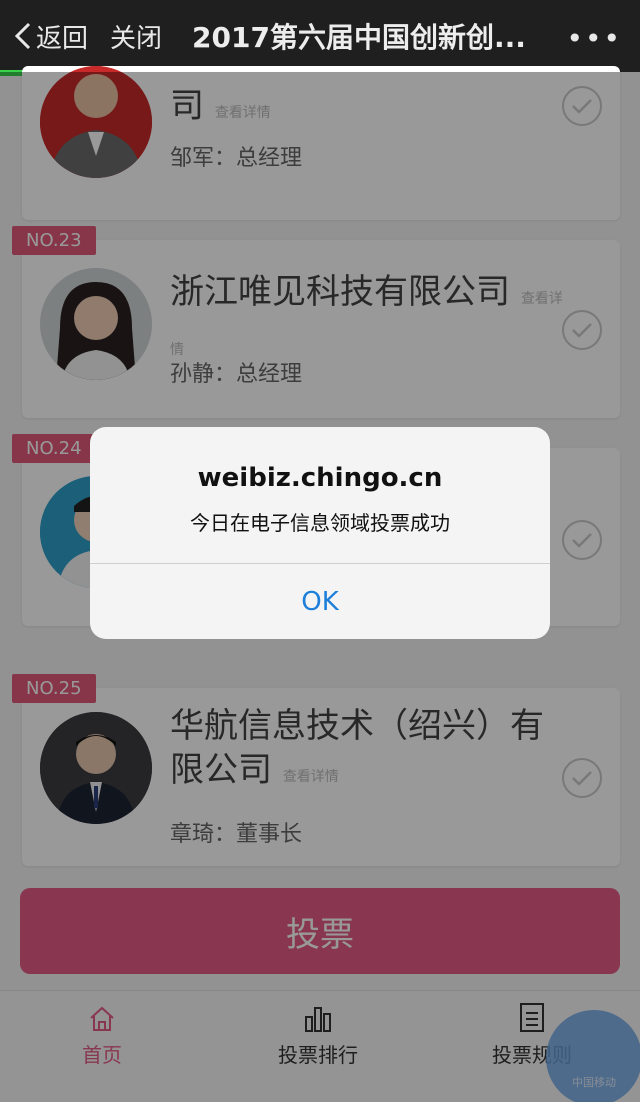  Describe the element at coordinates (594, 38) in the screenshot. I see `more-menu-button: •••` at that location.